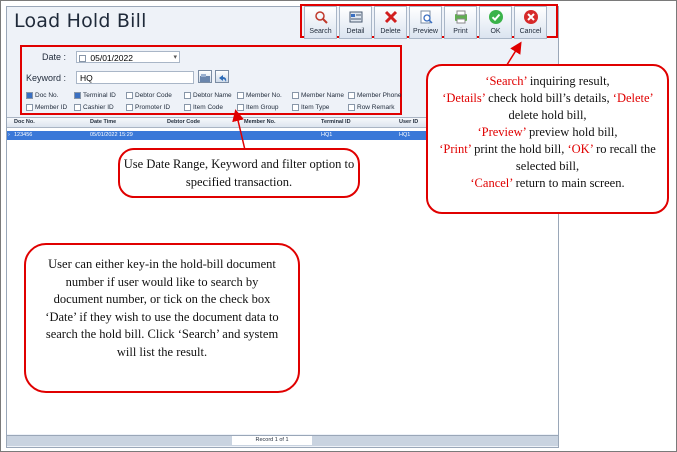 The height and width of the screenshot is (452, 677). I want to click on filter-option: Debtor Code, so click(149, 95).